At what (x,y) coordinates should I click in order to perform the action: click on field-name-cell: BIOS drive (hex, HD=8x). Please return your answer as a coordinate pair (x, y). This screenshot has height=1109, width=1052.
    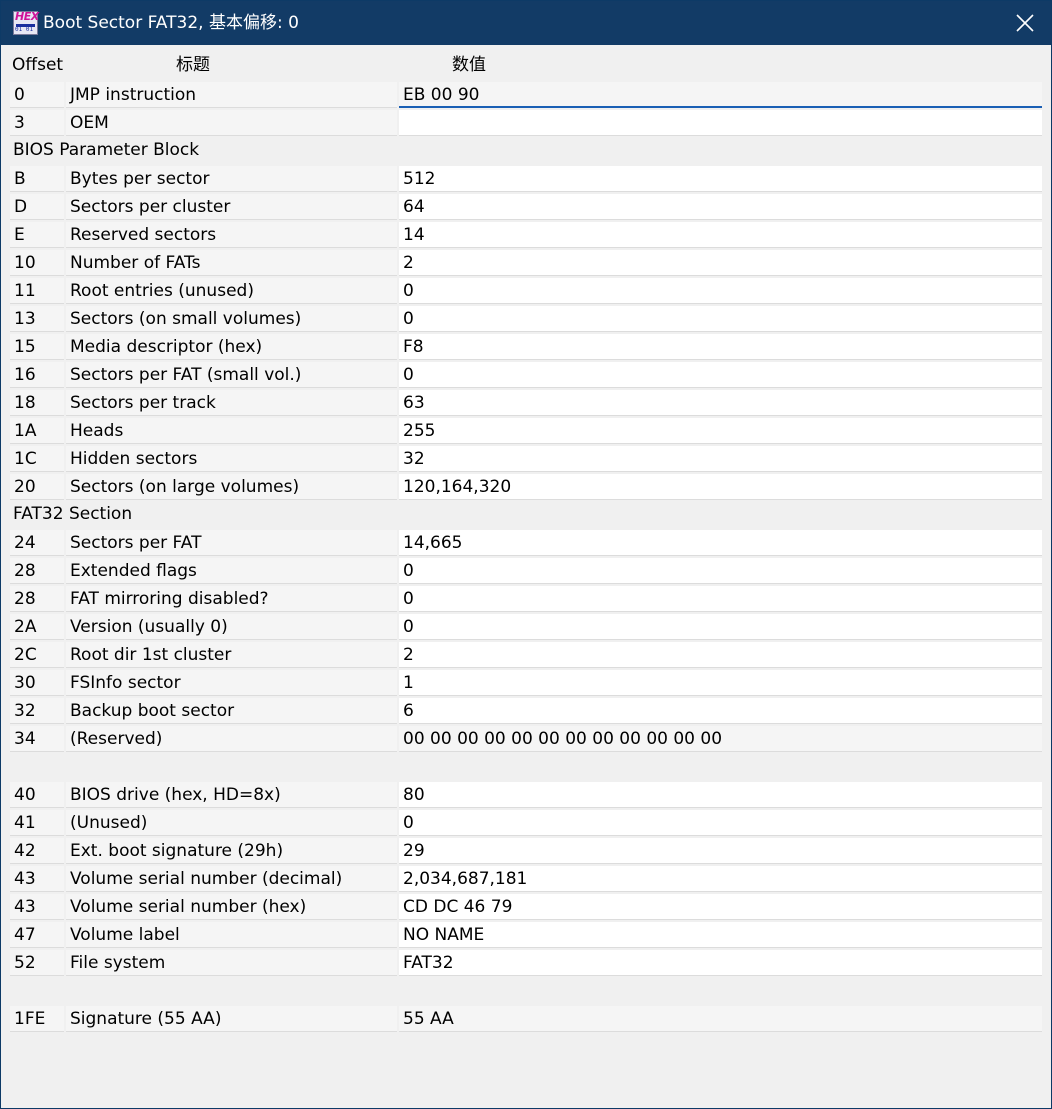
    Looking at the image, I should click on (231, 795).